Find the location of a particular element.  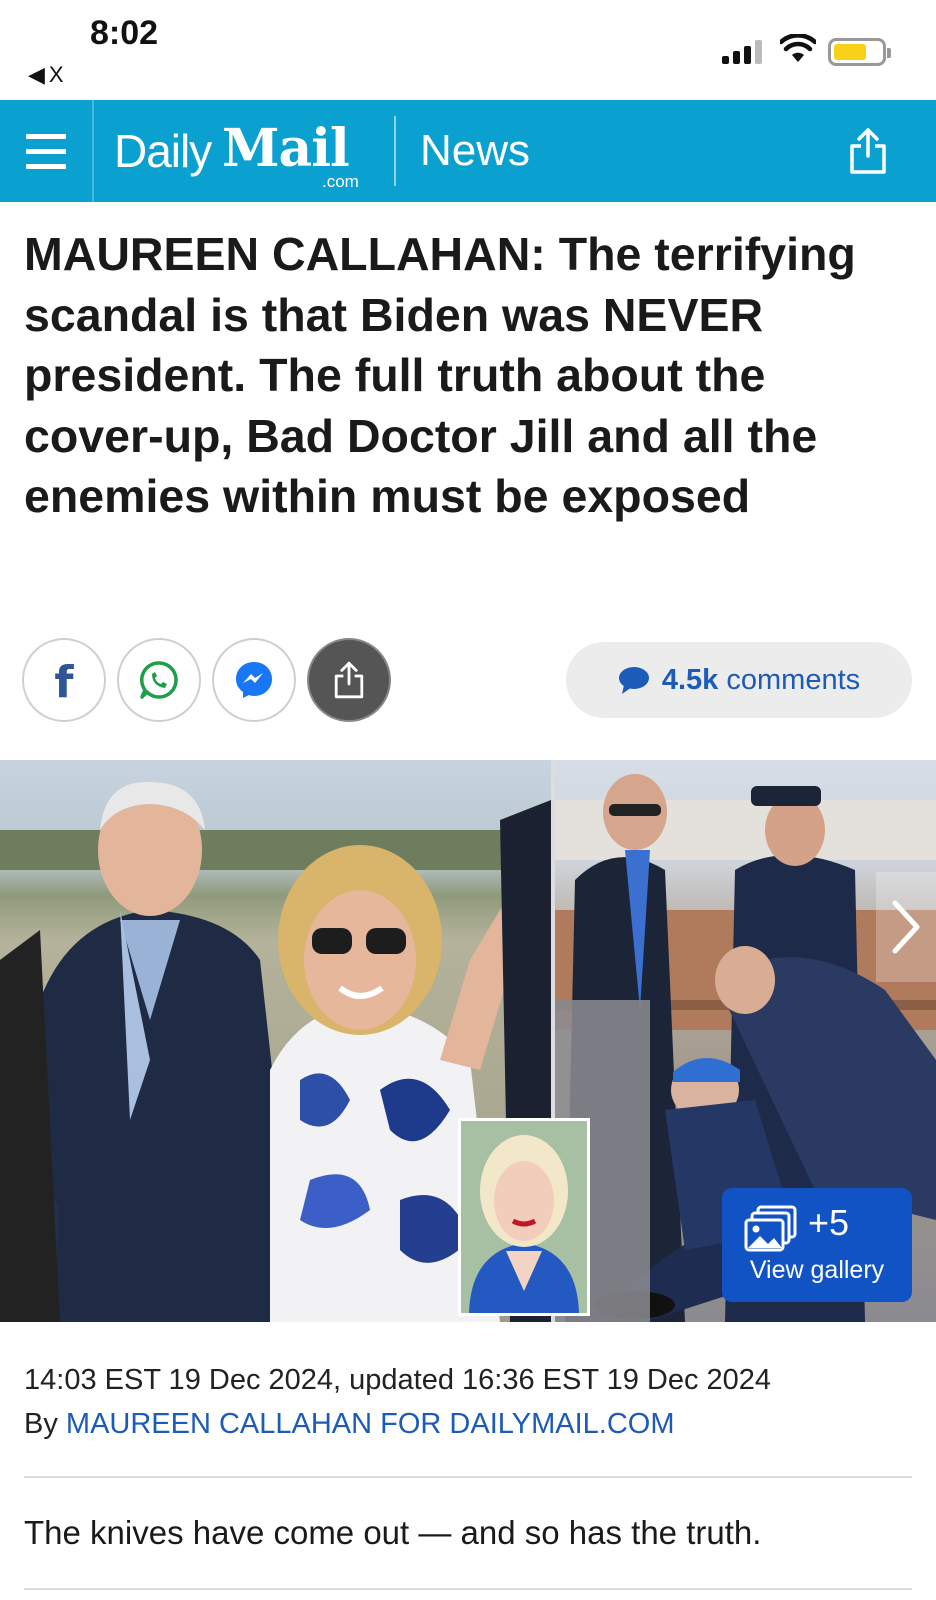

status-bar: 8:02 ◀ X is located at coordinates (468, 50).